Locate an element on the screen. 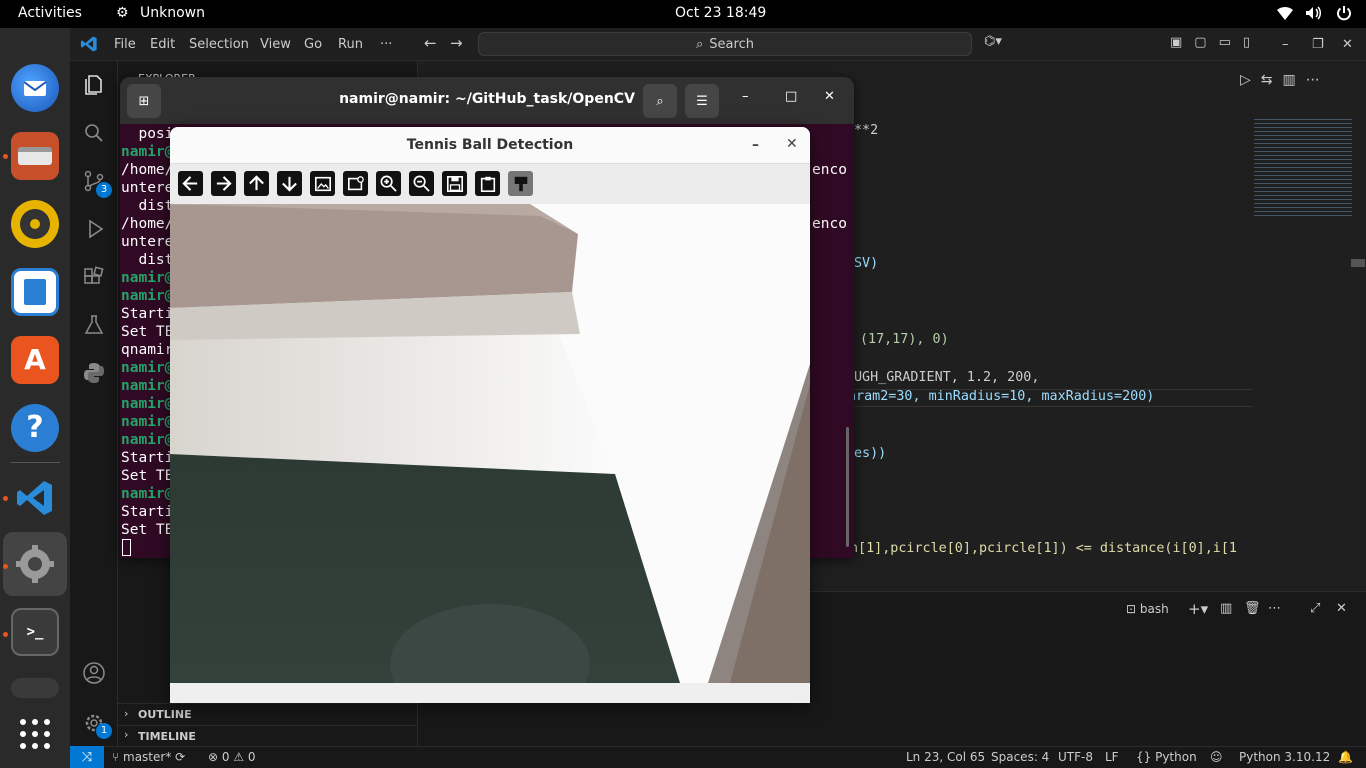  forward-arrow-icon: → is located at coordinates (456, 43).